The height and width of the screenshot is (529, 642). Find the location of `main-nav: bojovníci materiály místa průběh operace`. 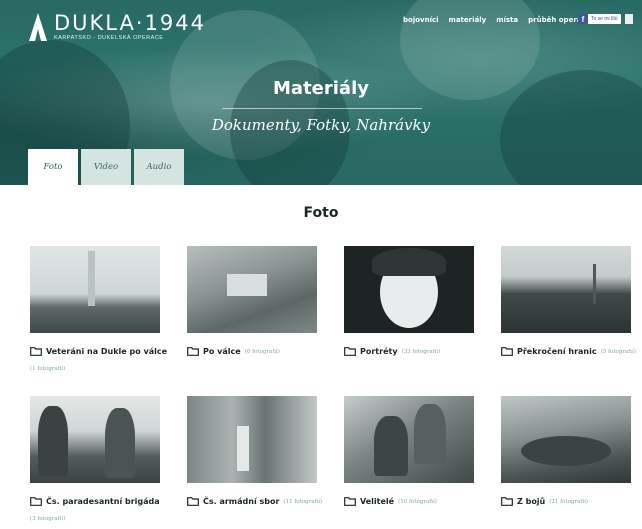

main-nav: bojovníci materiály místa průběh operace is located at coordinates (496, 20).